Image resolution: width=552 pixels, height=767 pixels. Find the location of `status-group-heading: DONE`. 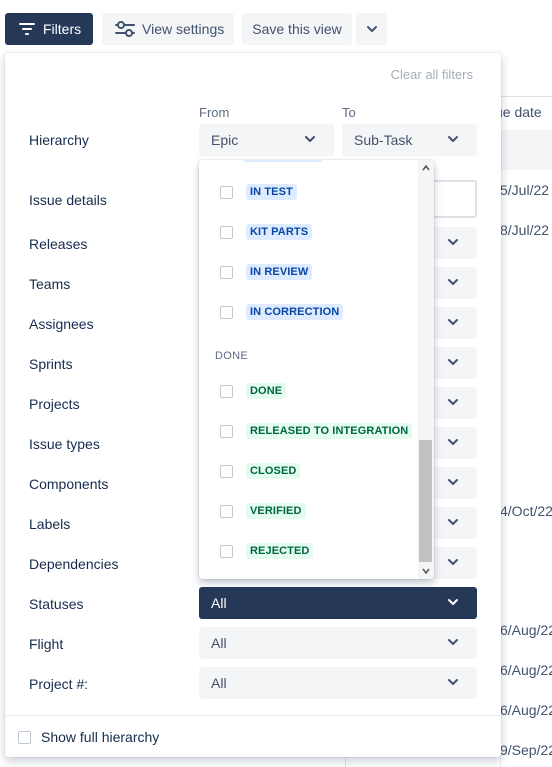

status-group-heading: DONE is located at coordinates (231, 356).